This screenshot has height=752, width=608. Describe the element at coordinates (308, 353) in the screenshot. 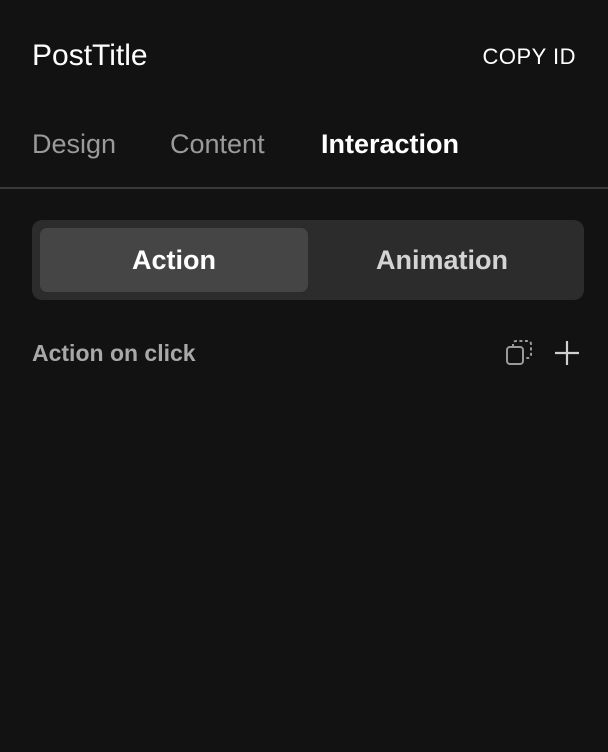

I see `action-on-click-section: Action on click` at that location.